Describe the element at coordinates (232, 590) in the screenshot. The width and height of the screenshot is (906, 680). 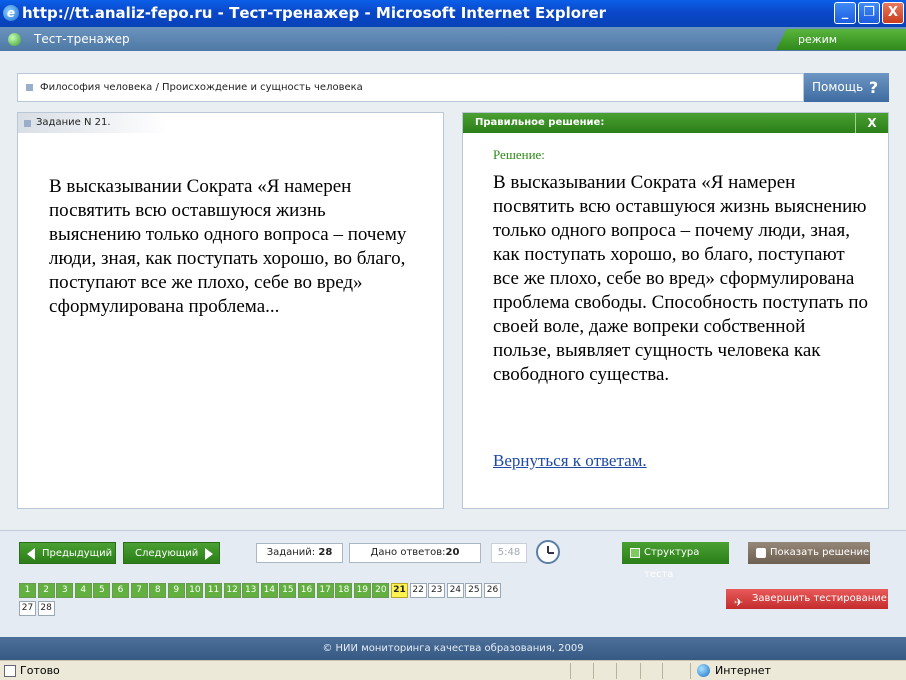
I see `question-cell-12: 12` at that location.